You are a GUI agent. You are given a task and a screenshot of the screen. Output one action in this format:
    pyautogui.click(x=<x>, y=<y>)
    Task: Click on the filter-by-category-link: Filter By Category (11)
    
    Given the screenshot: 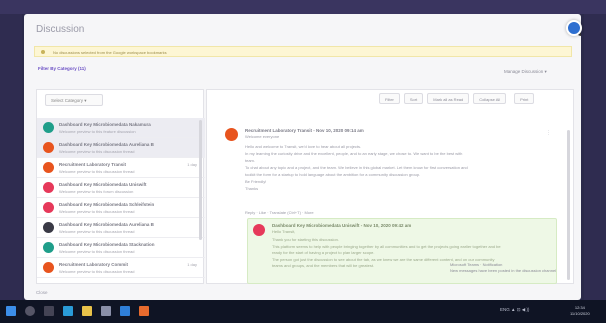 What is the action you would take?
    pyautogui.click(x=62, y=68)
    